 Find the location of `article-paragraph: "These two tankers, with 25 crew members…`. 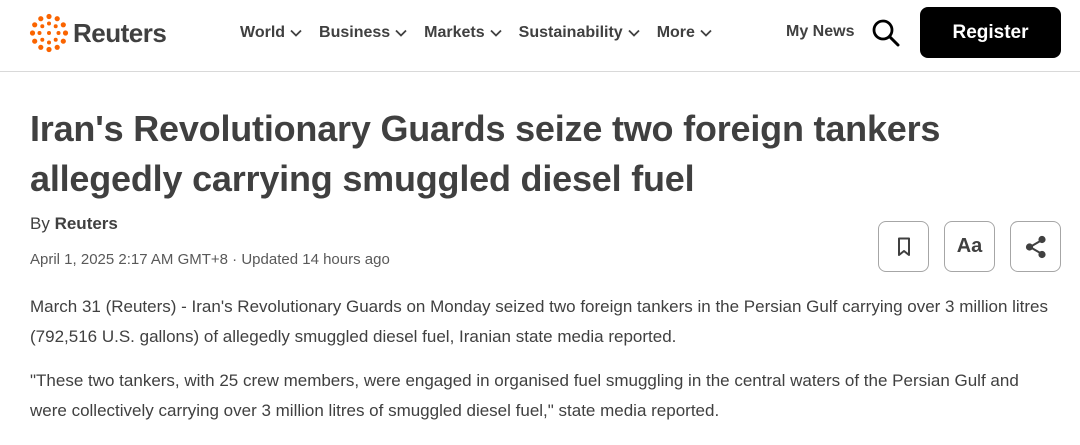

article-paragraph: "These two tankers, with 25 crew members… is located at coordinates (524, 395).